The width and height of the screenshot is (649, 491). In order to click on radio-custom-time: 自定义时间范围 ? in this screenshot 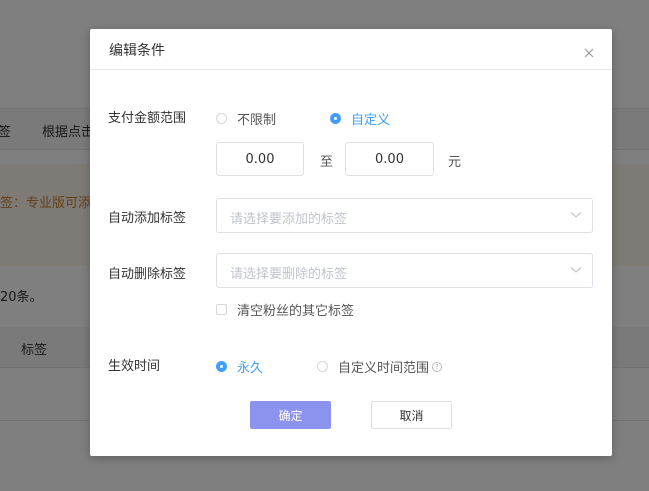, I will do `click(380, 366)`.